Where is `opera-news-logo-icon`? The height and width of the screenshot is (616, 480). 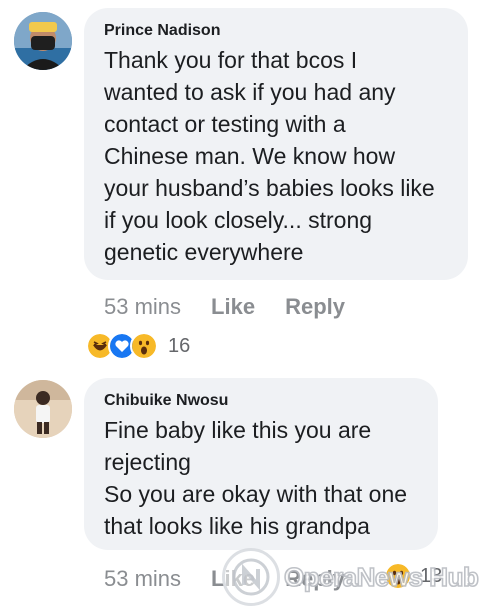 opera-news-logo-icon is located at coordinates (251, 577).